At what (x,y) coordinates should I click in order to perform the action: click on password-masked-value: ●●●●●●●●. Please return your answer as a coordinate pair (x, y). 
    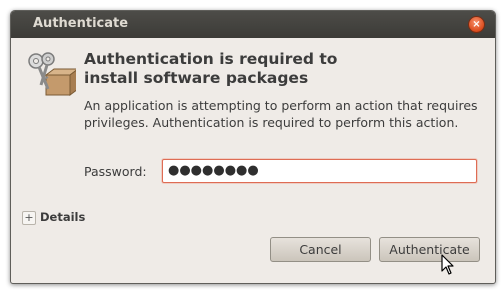
    Looking at the image, I should click on (213, 170).